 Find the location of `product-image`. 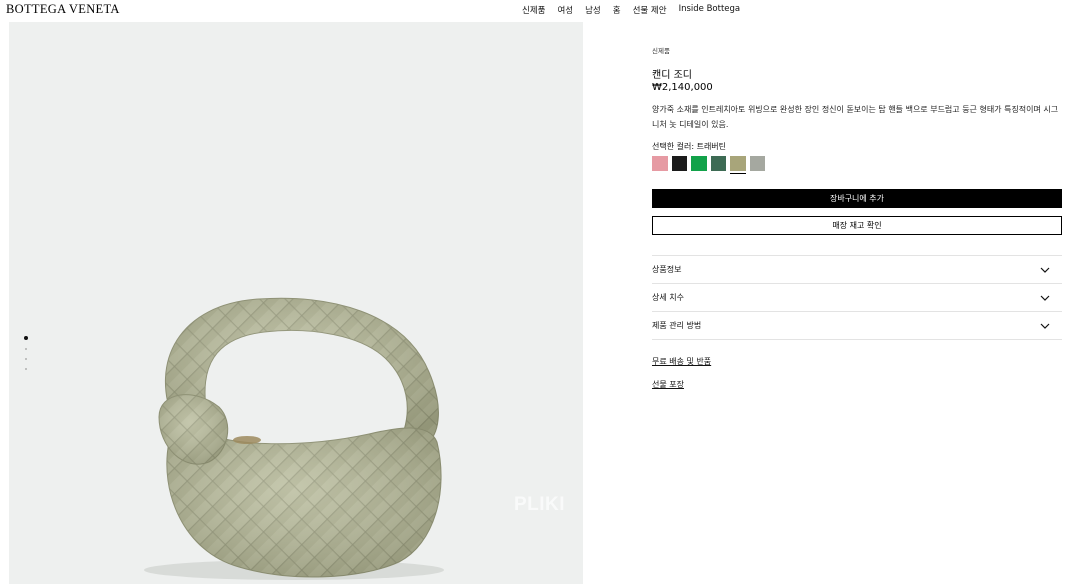

product-image is located at coordinates (294, 438).